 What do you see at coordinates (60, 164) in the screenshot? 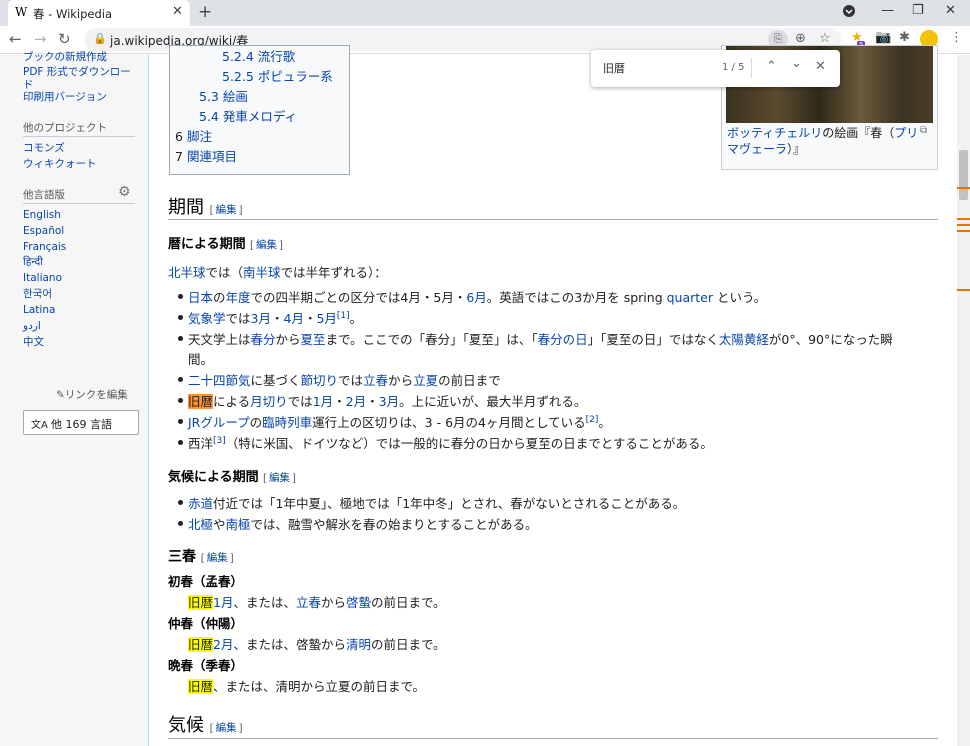
I see `sidebar-wikiquote-link: ウィキクォート` at bounding box center [60, 164].